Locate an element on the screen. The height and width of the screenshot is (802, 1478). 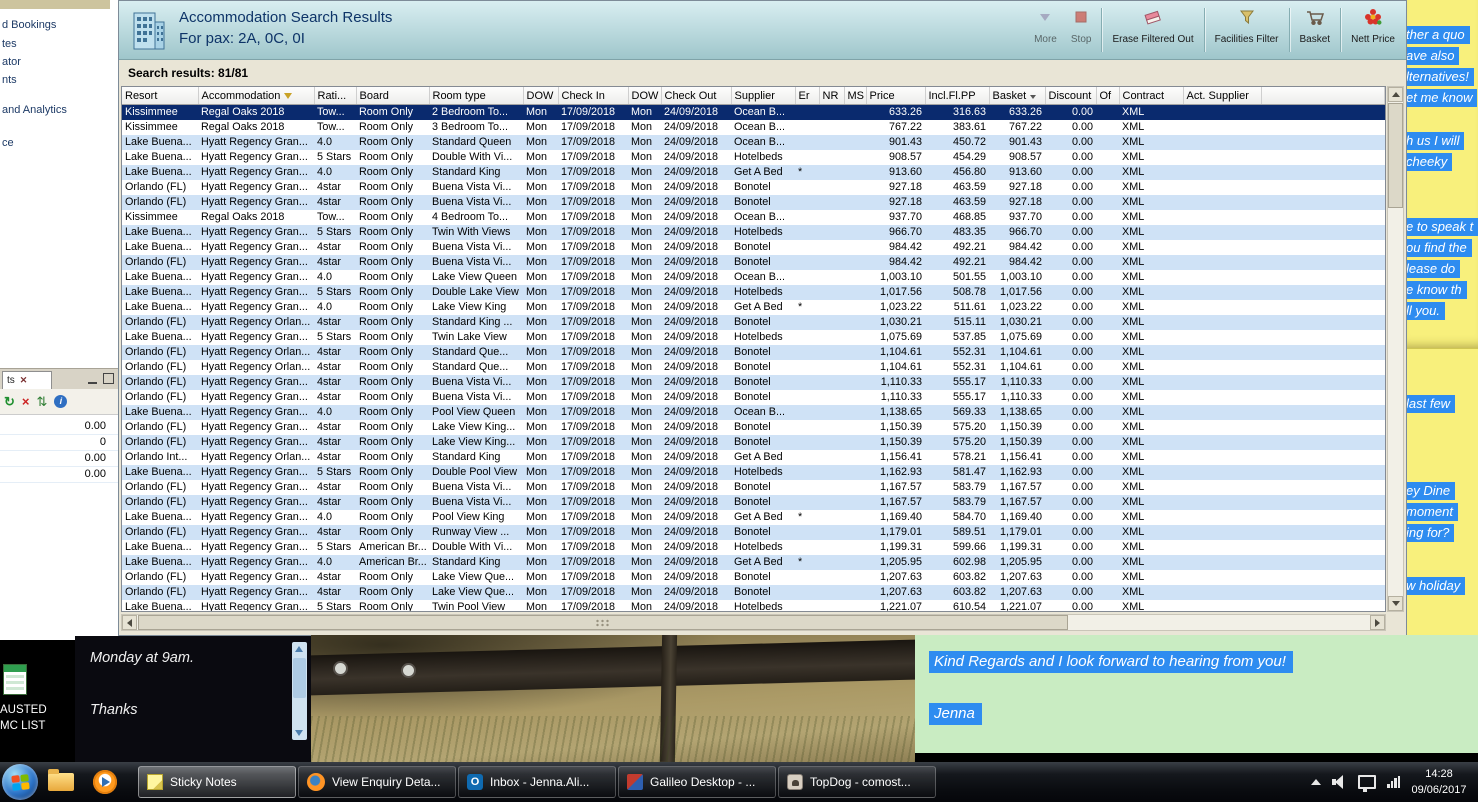
volume-icon is located at coordinates (1339, 782).